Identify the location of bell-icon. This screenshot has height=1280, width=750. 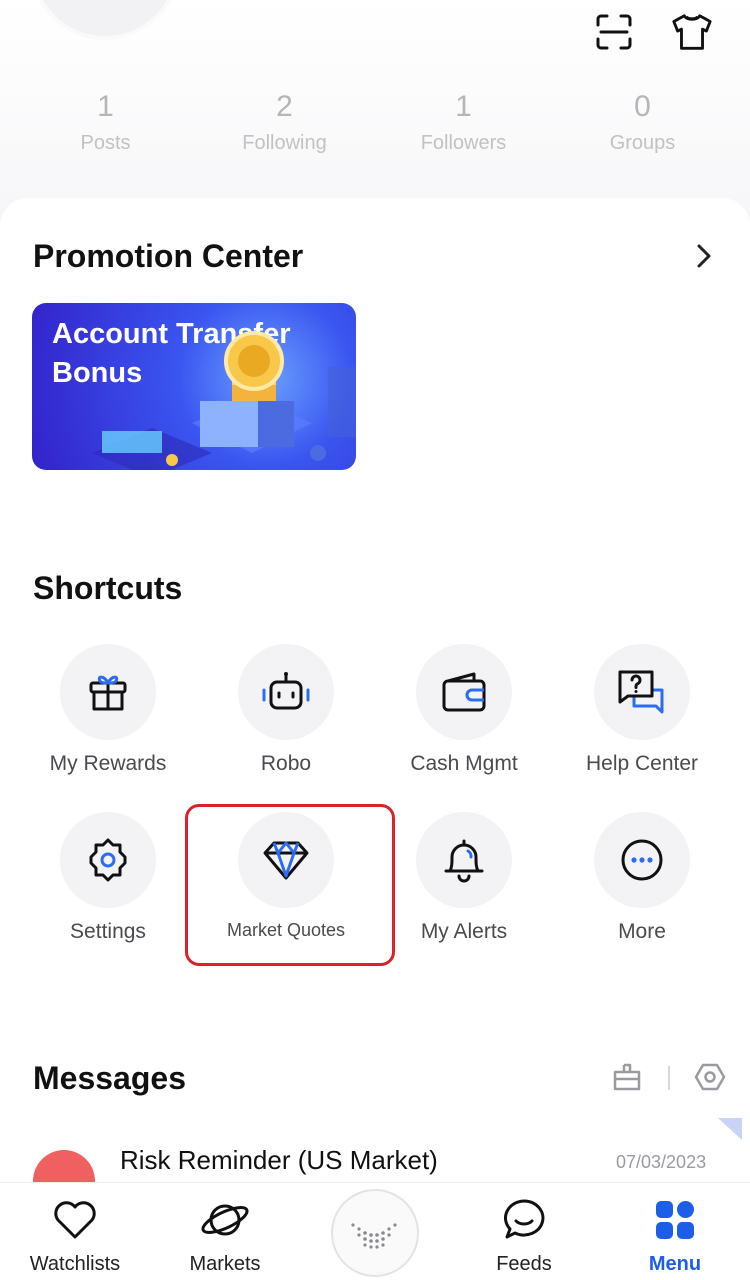
(464, 860).